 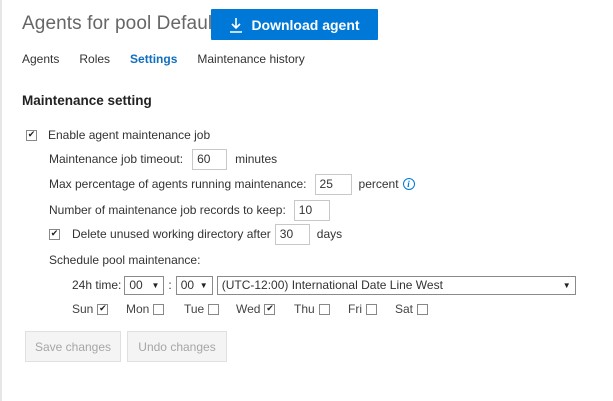 What do you see at coordinates (332, 285) in the screenshot?
I see `timezone-value: (UTC-12:00) International Date Line West` at bounding box center [332, 285].